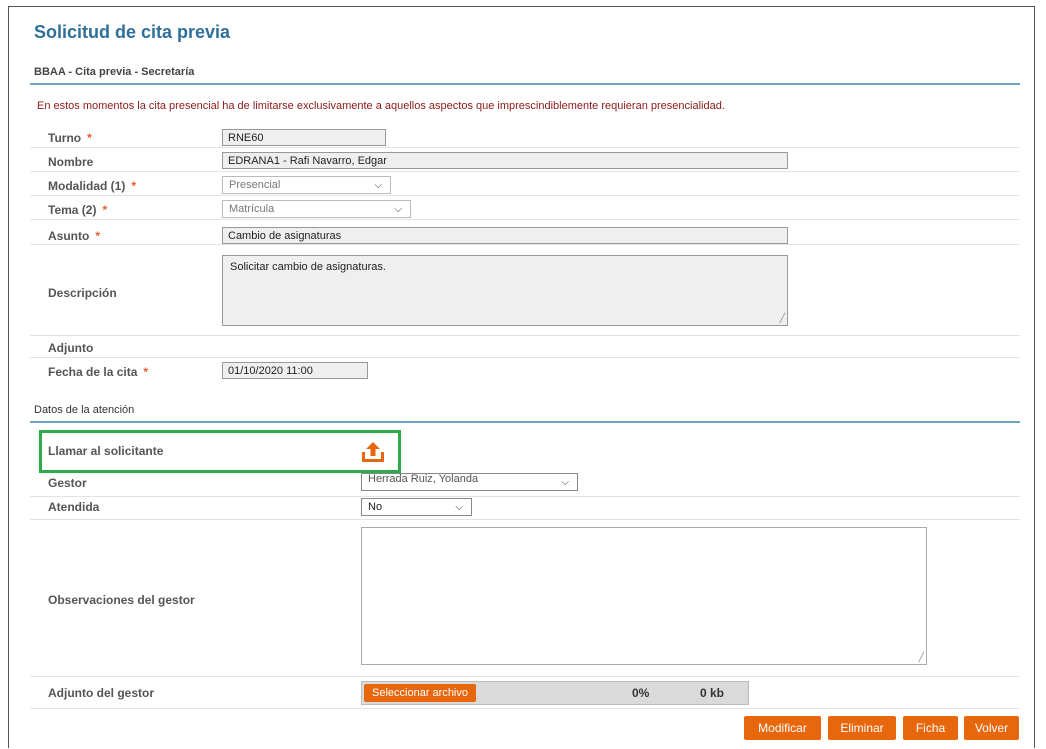  What do you see at coordinates (295, 370) in the screenshot?
I see `fecha-field: 01/10/2020 11:00` at bounding box center [295, 370].